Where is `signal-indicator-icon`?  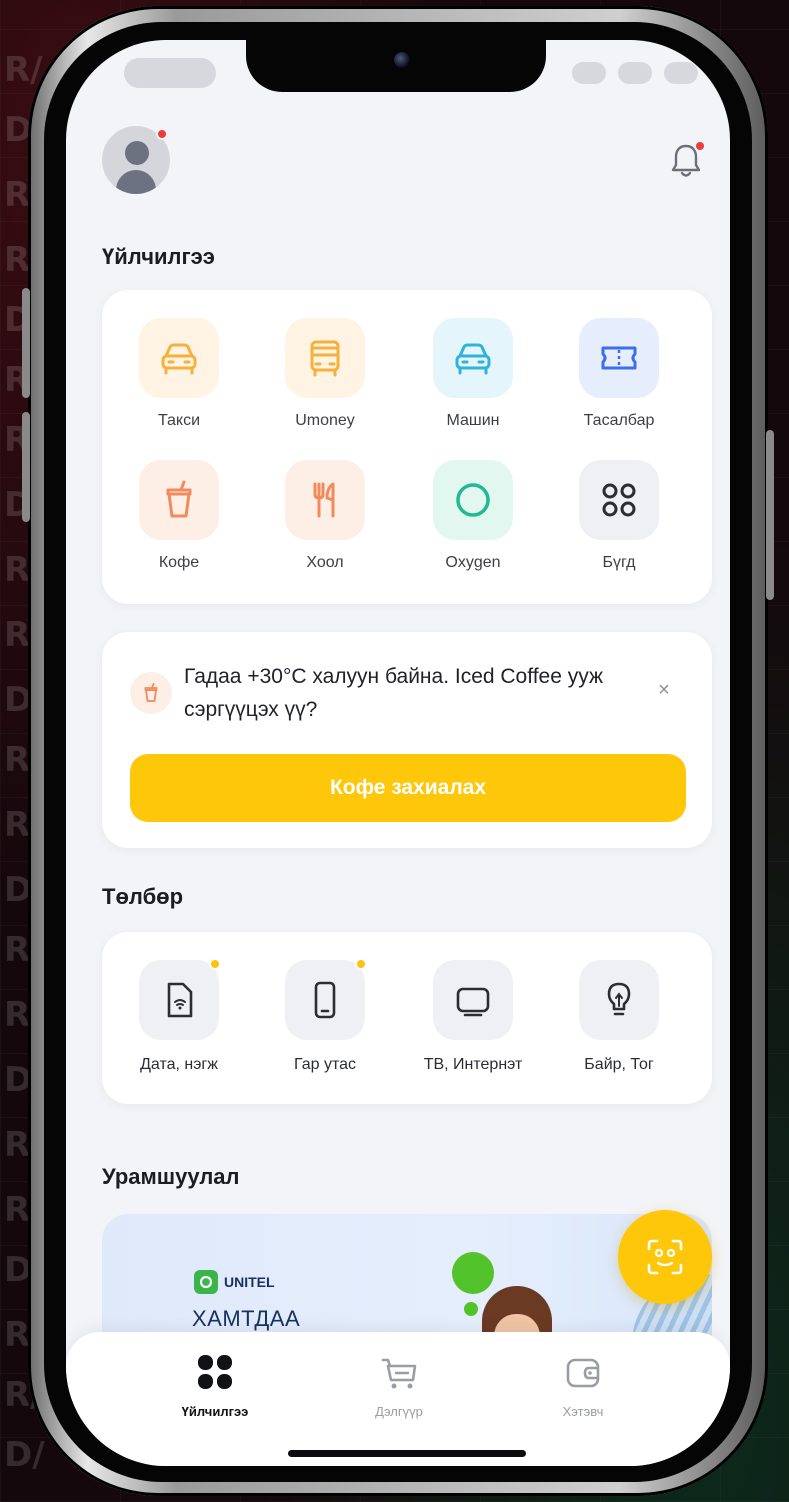 signal-indicator-icon is located at coordinates (589, 73).